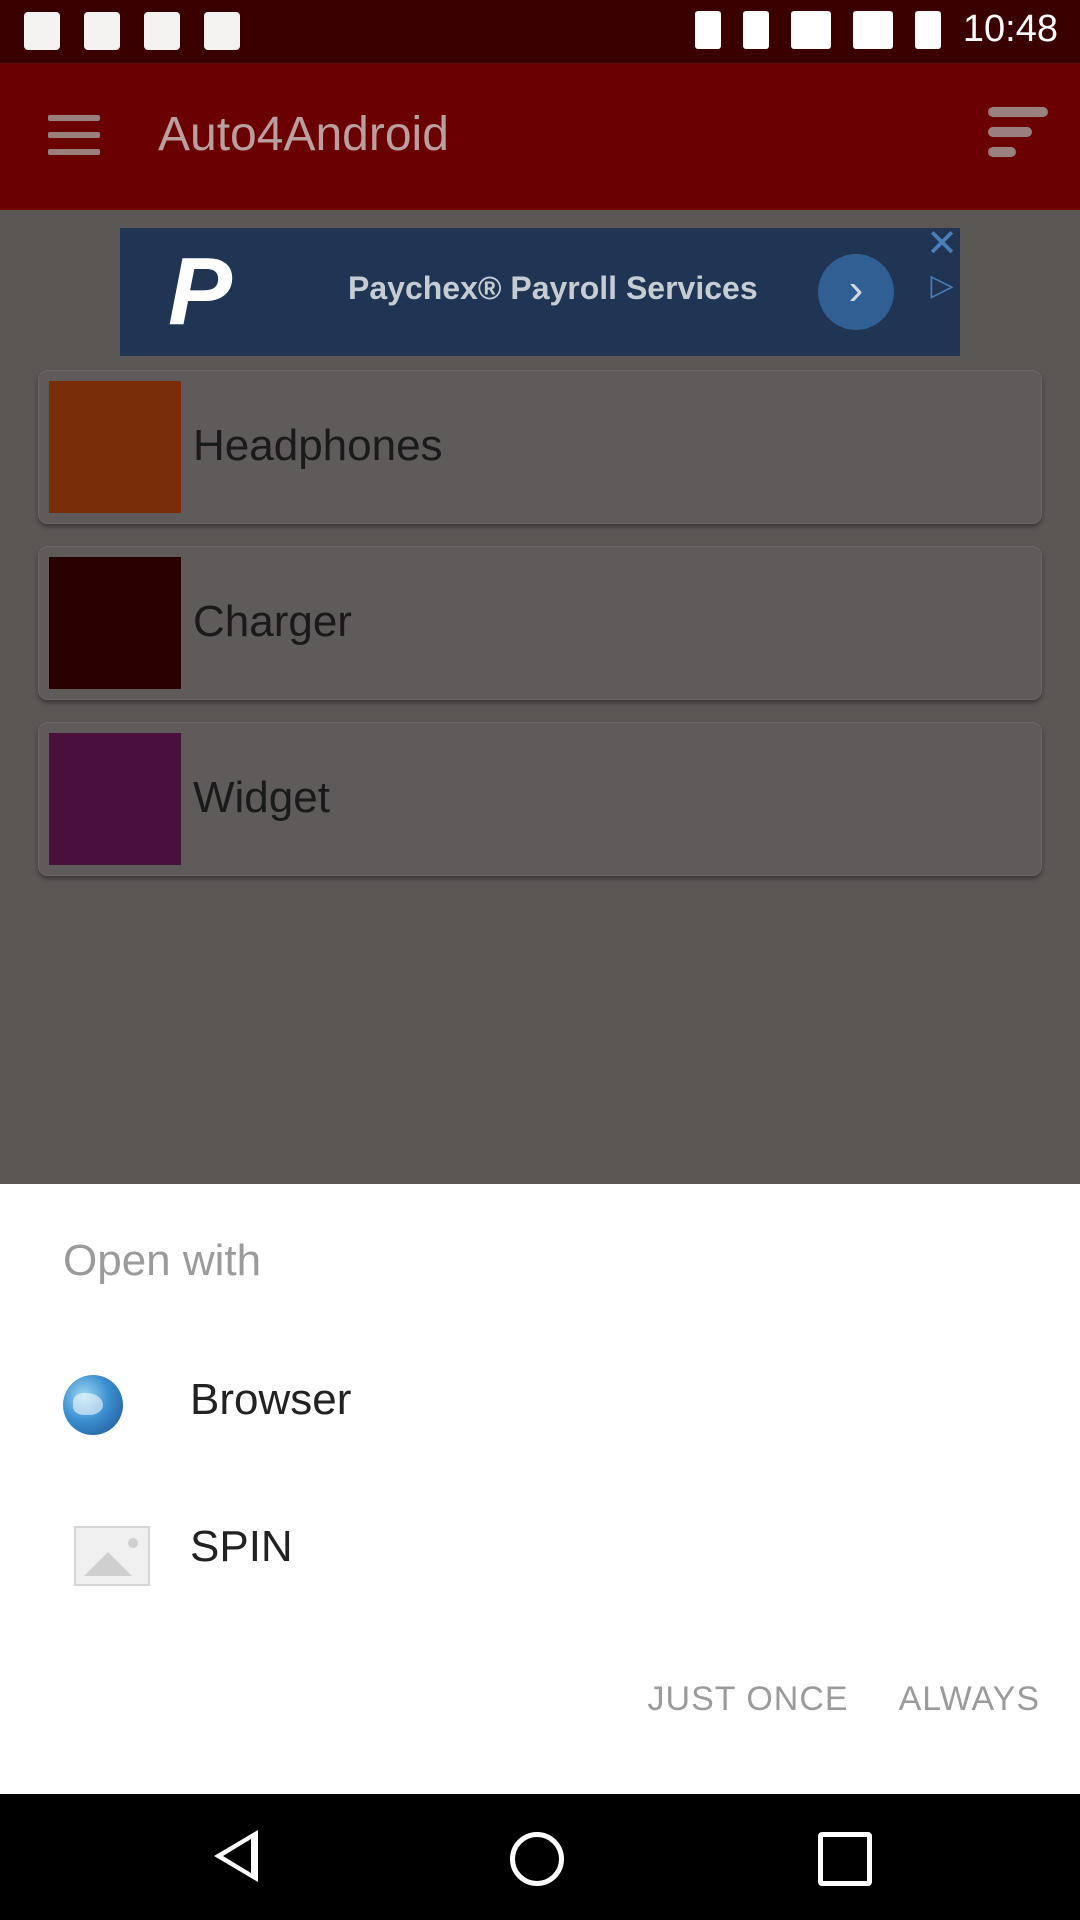 This screenshot has width=1080, height=1920. I want to click on signal-icon, so click(872, 29).